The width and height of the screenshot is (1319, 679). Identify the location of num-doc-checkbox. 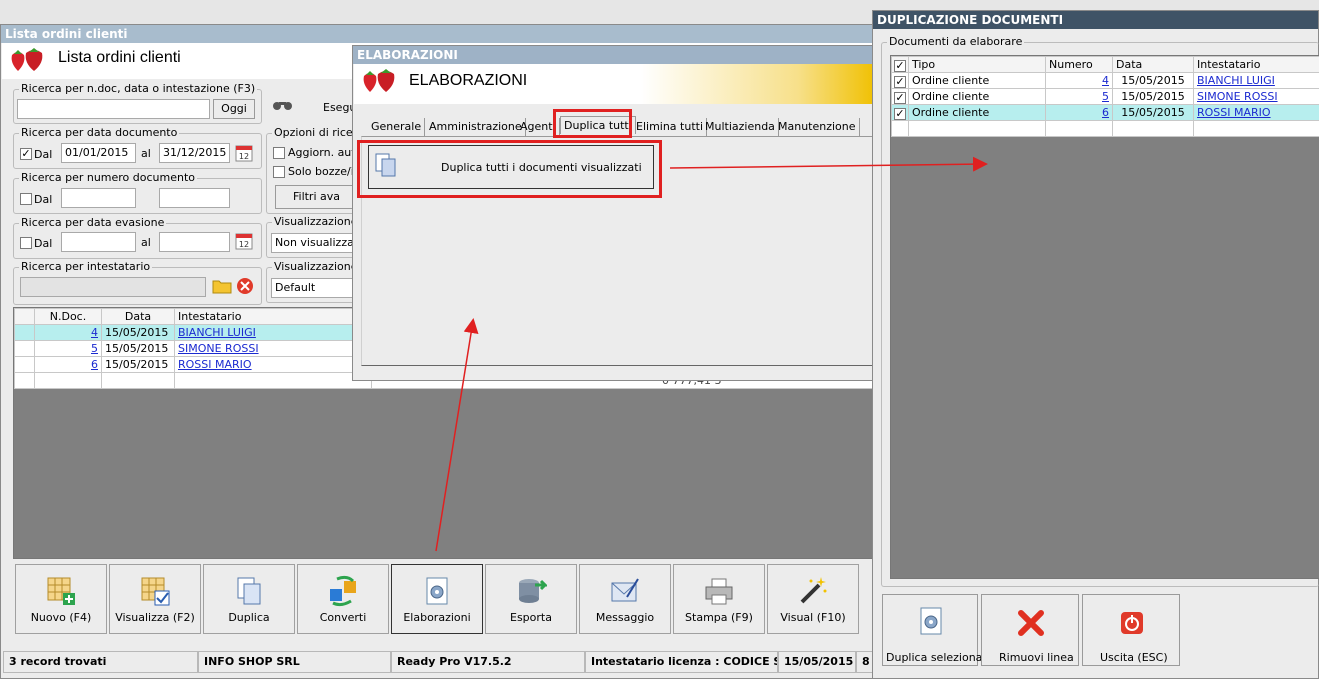
(26, 199).